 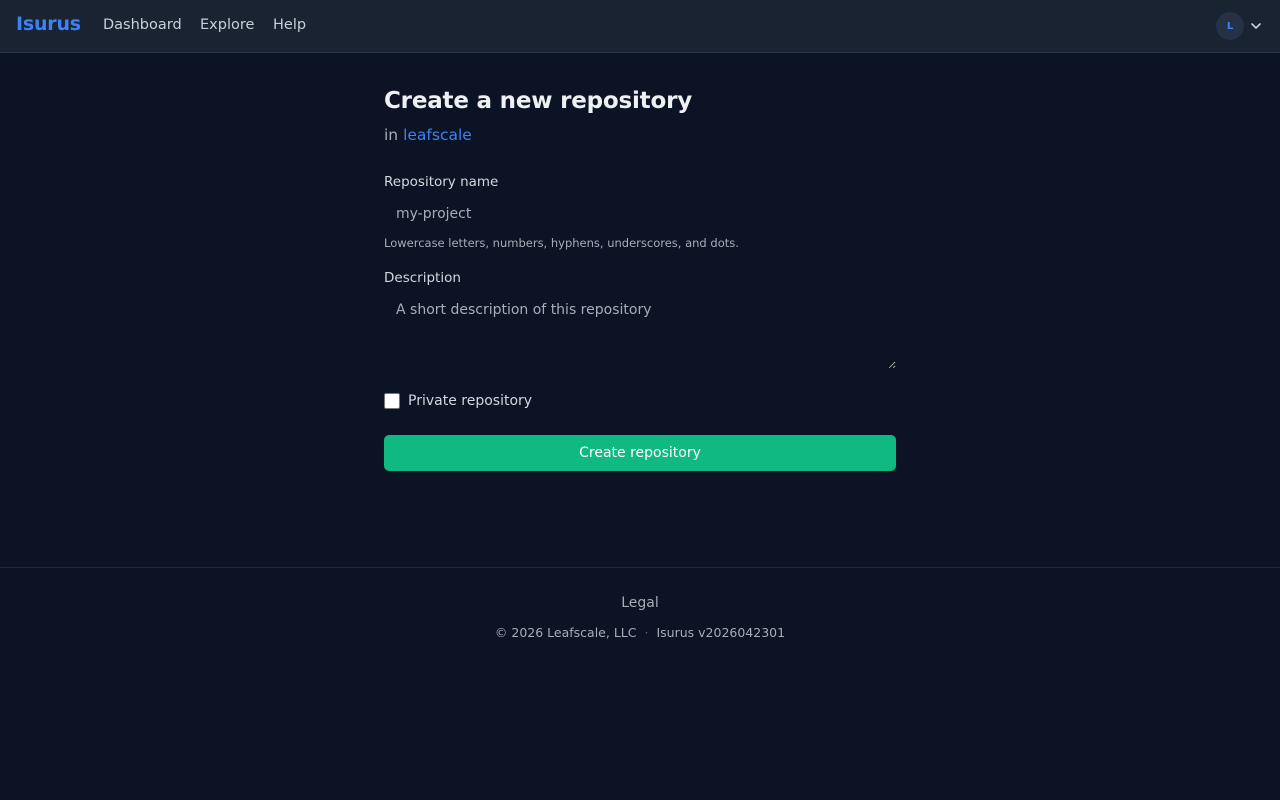 What do you see at coordinates (391, 135) in the screenshot?
I see `owner-prefix: in` at bounding box center [391, 135].